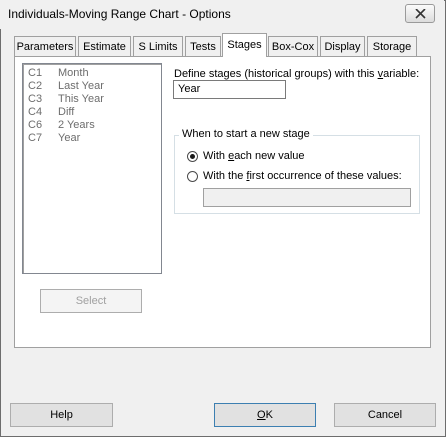 The height and width of the screenshot is (437, 446). What do you see at coordinates (269, 156) in the screenshot?
I see `label-text: ach new value` at bounding box center [269, 156].